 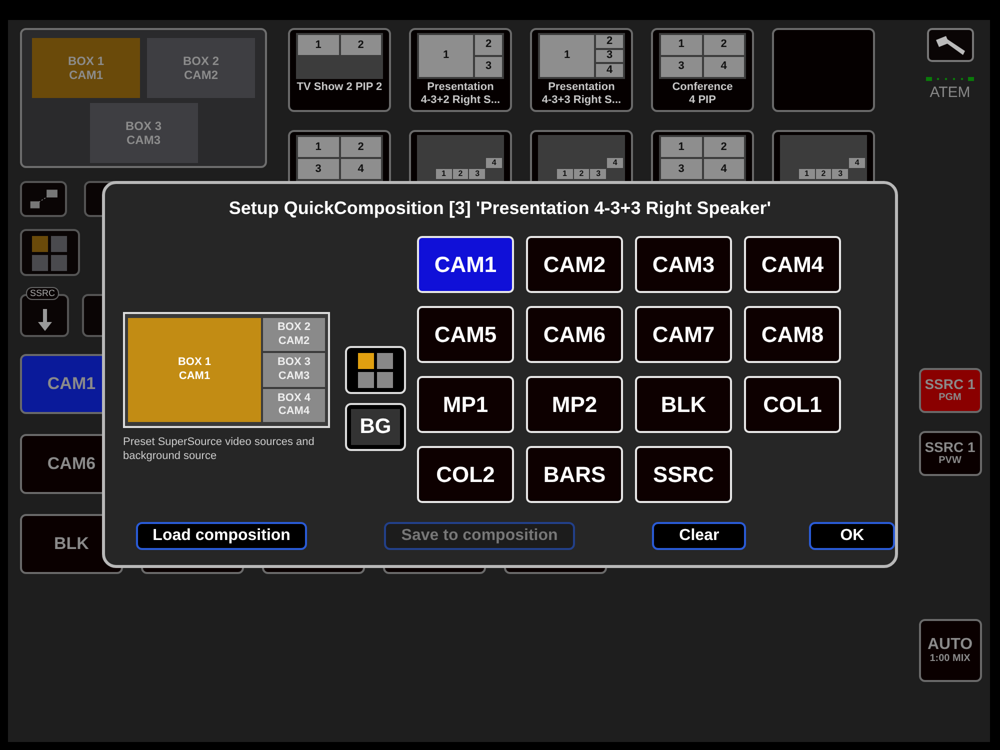 What do you see at coordinates (792, 264) in the screenshot?
I see `source-button: CAM4` at bounding box center [792, 264].